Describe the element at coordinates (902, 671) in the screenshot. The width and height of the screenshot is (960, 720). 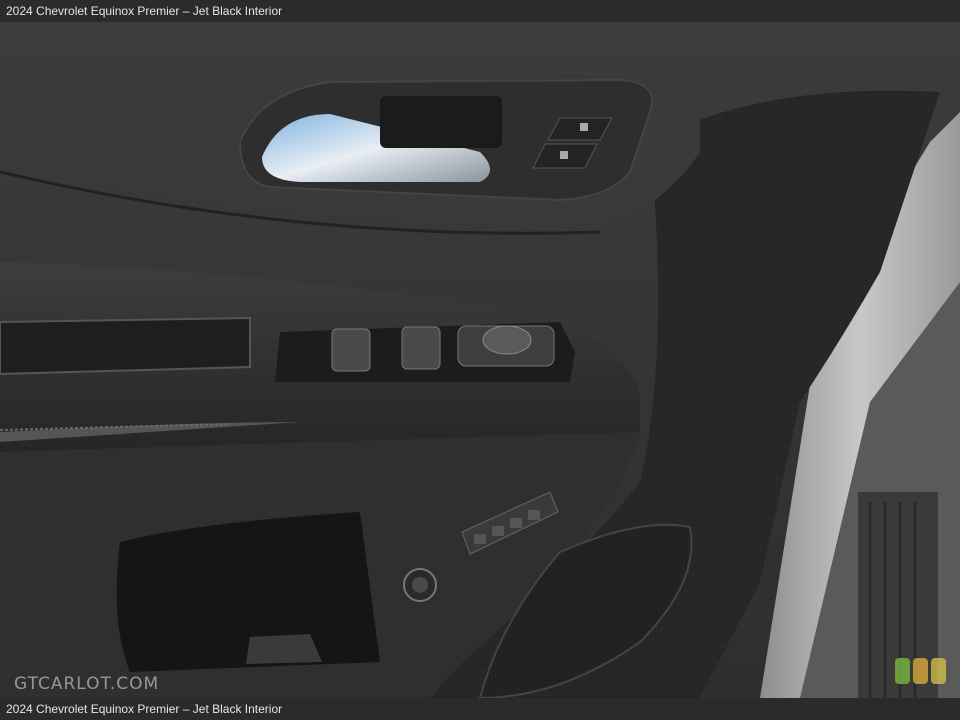
I see `badge-green` at that location.